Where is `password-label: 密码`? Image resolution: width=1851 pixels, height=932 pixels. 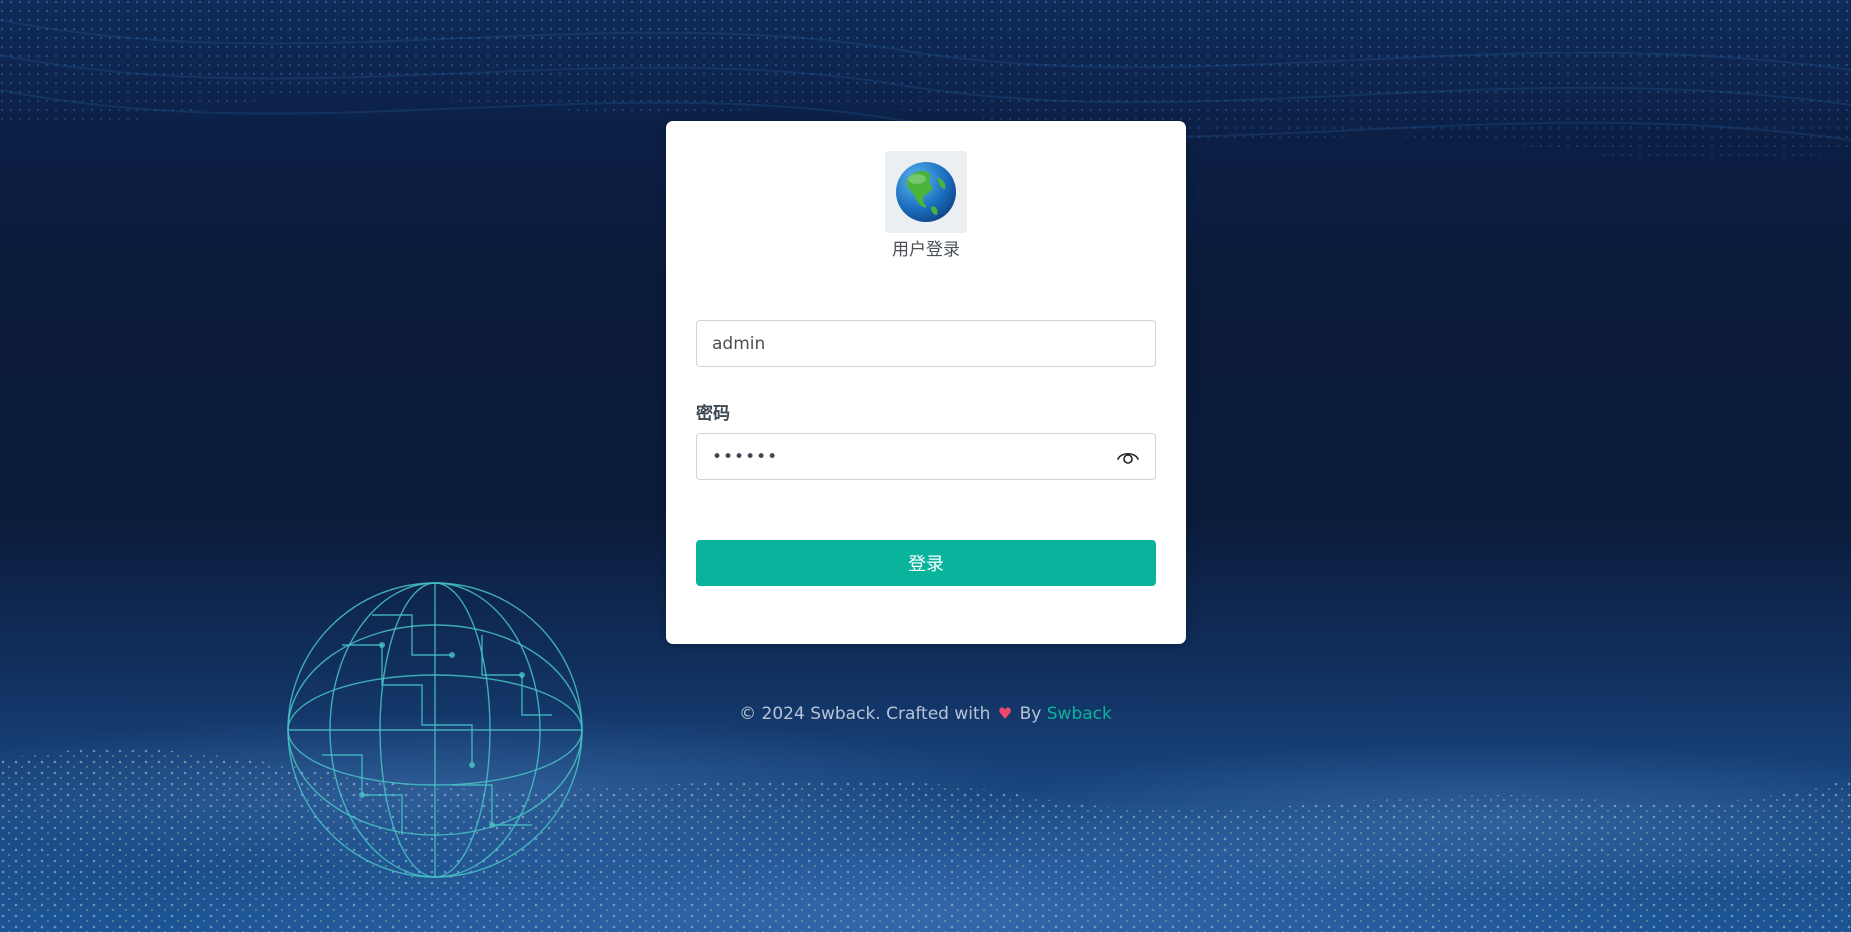
password-label: 密码 is located at coordinates (713, 414).